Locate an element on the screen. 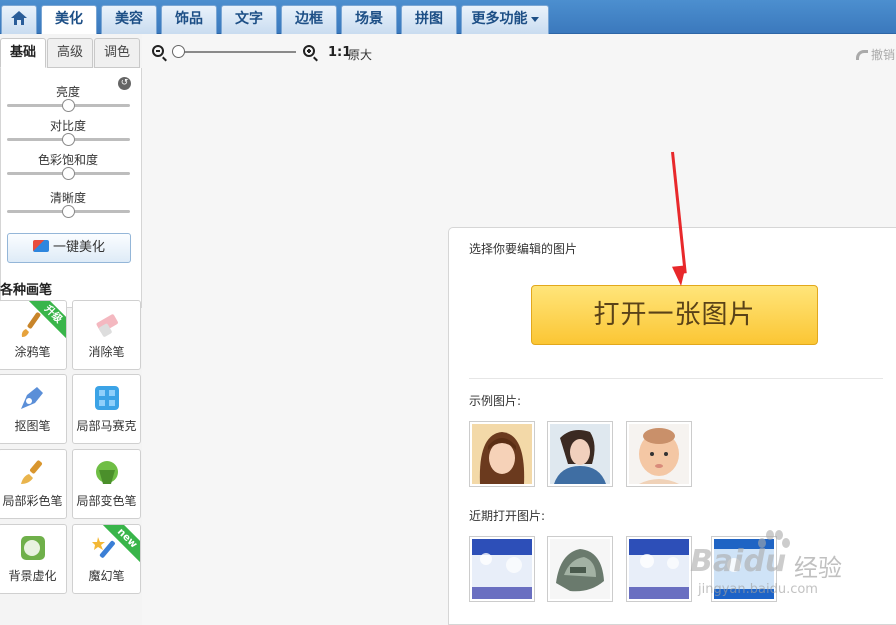 The height and width of the screenshot is (625, 896). watermark-url: jingyan.baidu.com is located at coordinates (758, 589).